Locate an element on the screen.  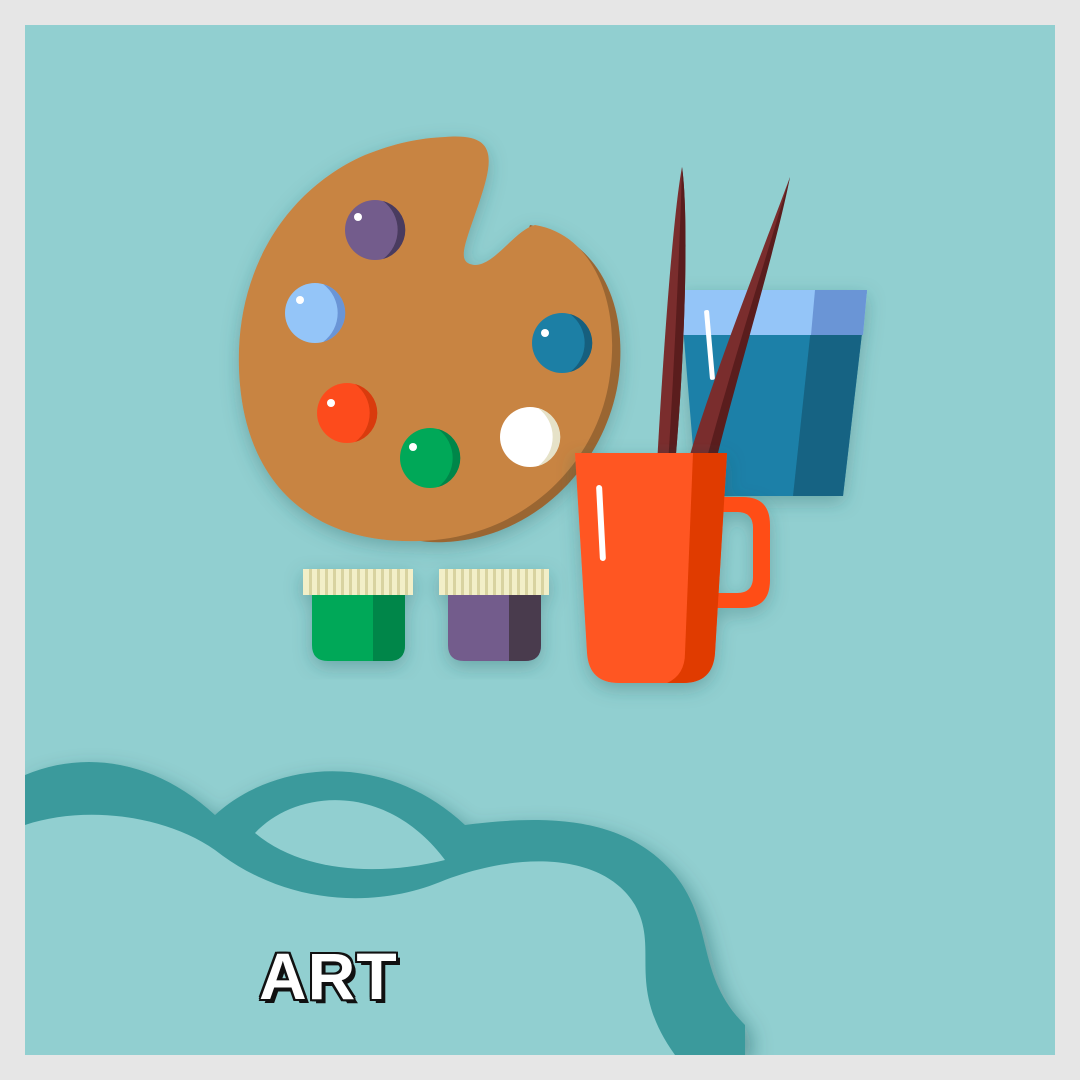
paint-dot-light-blue is located at coordinates (315, 313).